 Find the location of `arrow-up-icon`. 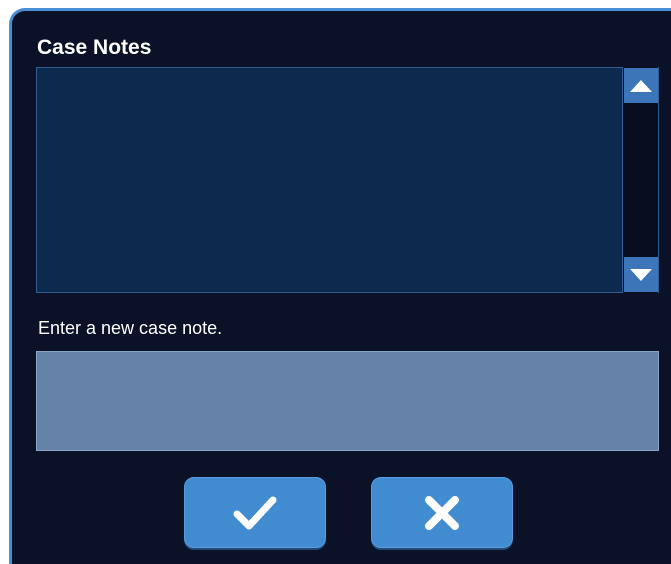

arrow-up-icon is located at coordinates (641, 85).